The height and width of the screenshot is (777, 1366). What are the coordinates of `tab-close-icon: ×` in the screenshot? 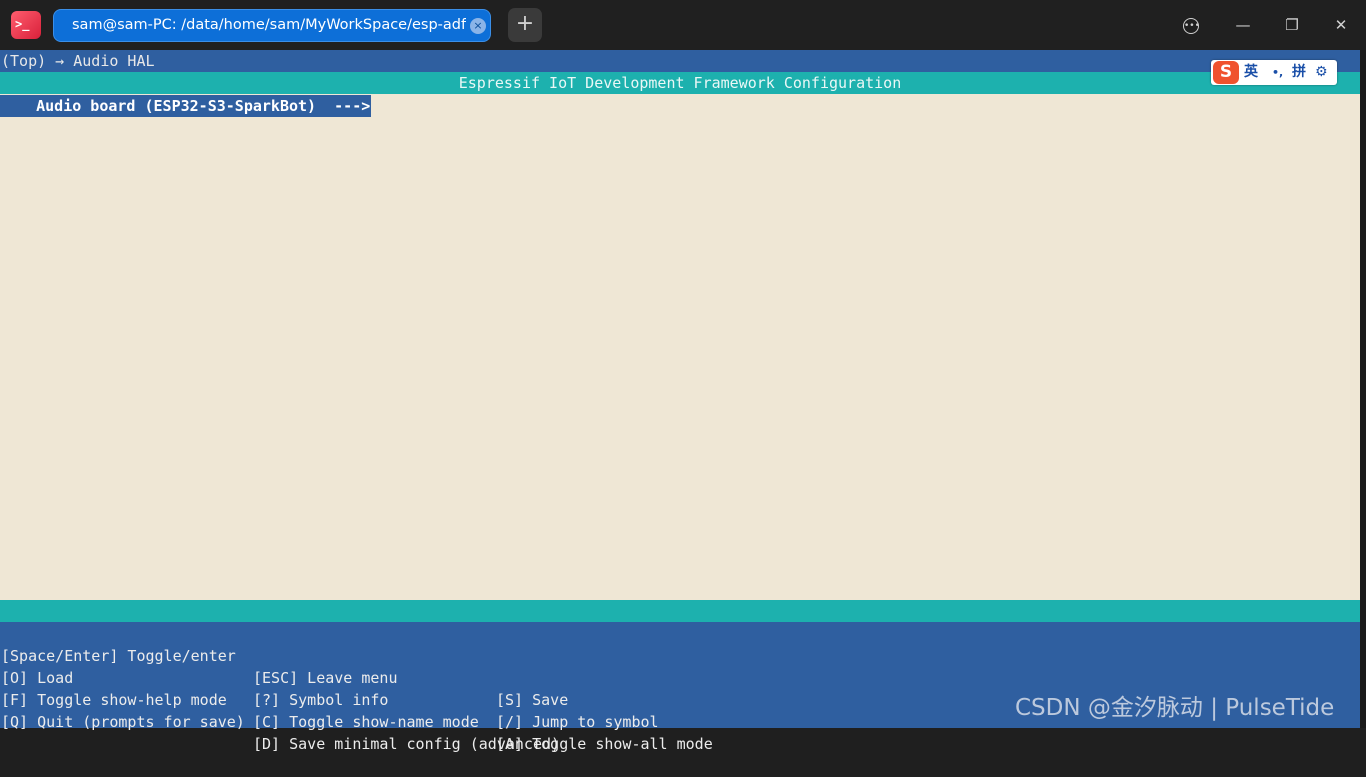 It's located at (478, 26).